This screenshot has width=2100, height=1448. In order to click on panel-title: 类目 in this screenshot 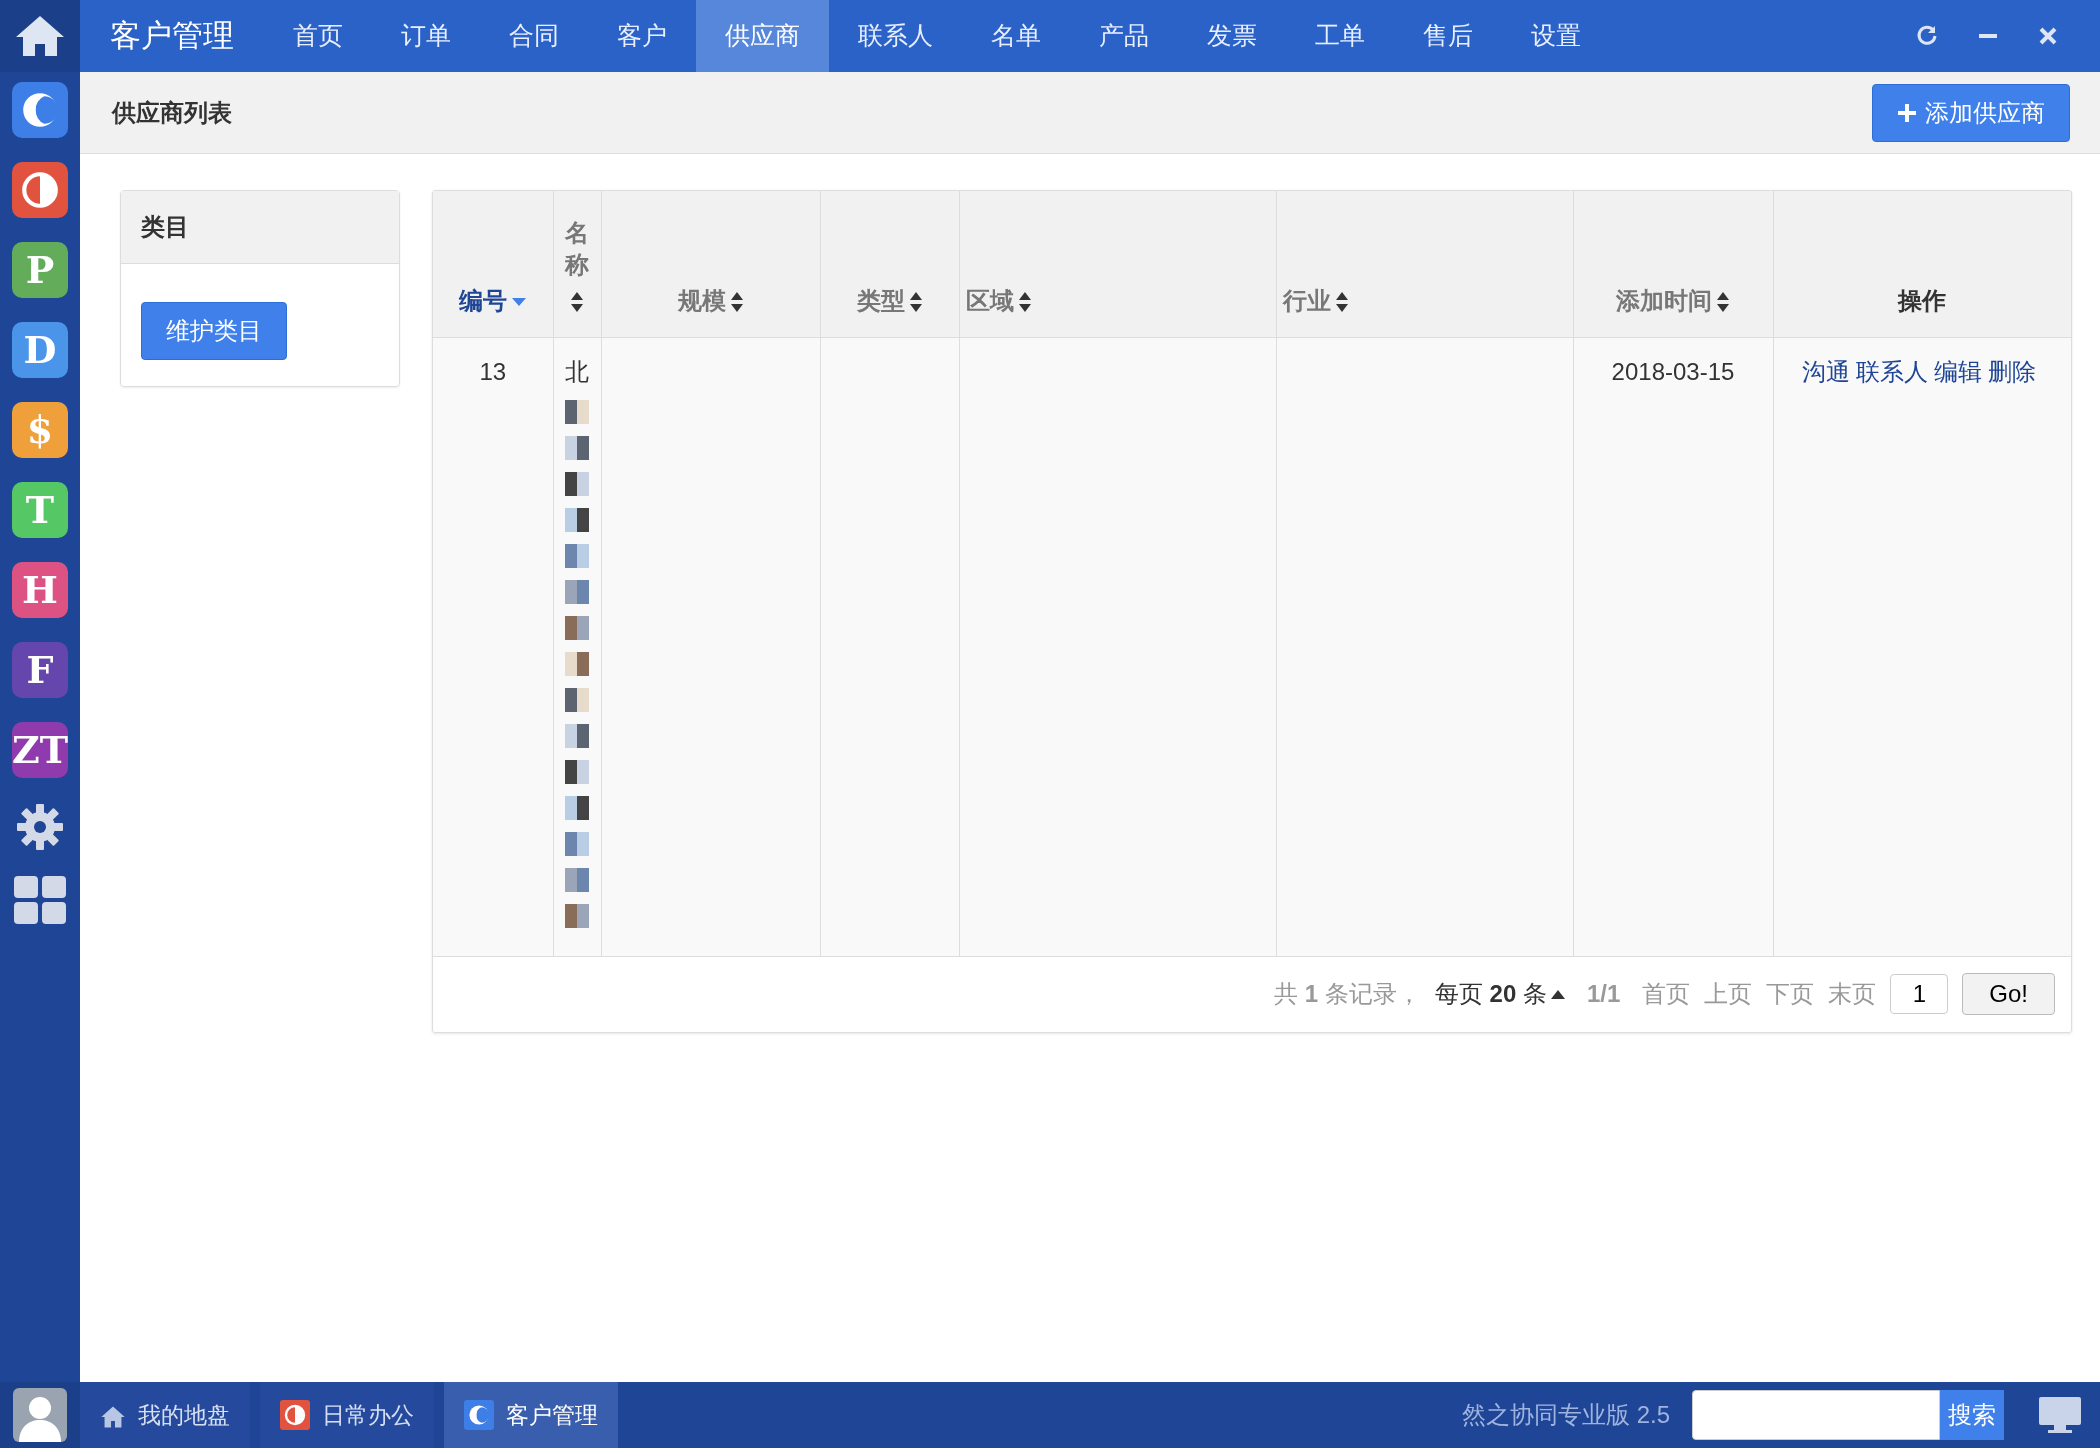, I will do `click(260, 227)`.